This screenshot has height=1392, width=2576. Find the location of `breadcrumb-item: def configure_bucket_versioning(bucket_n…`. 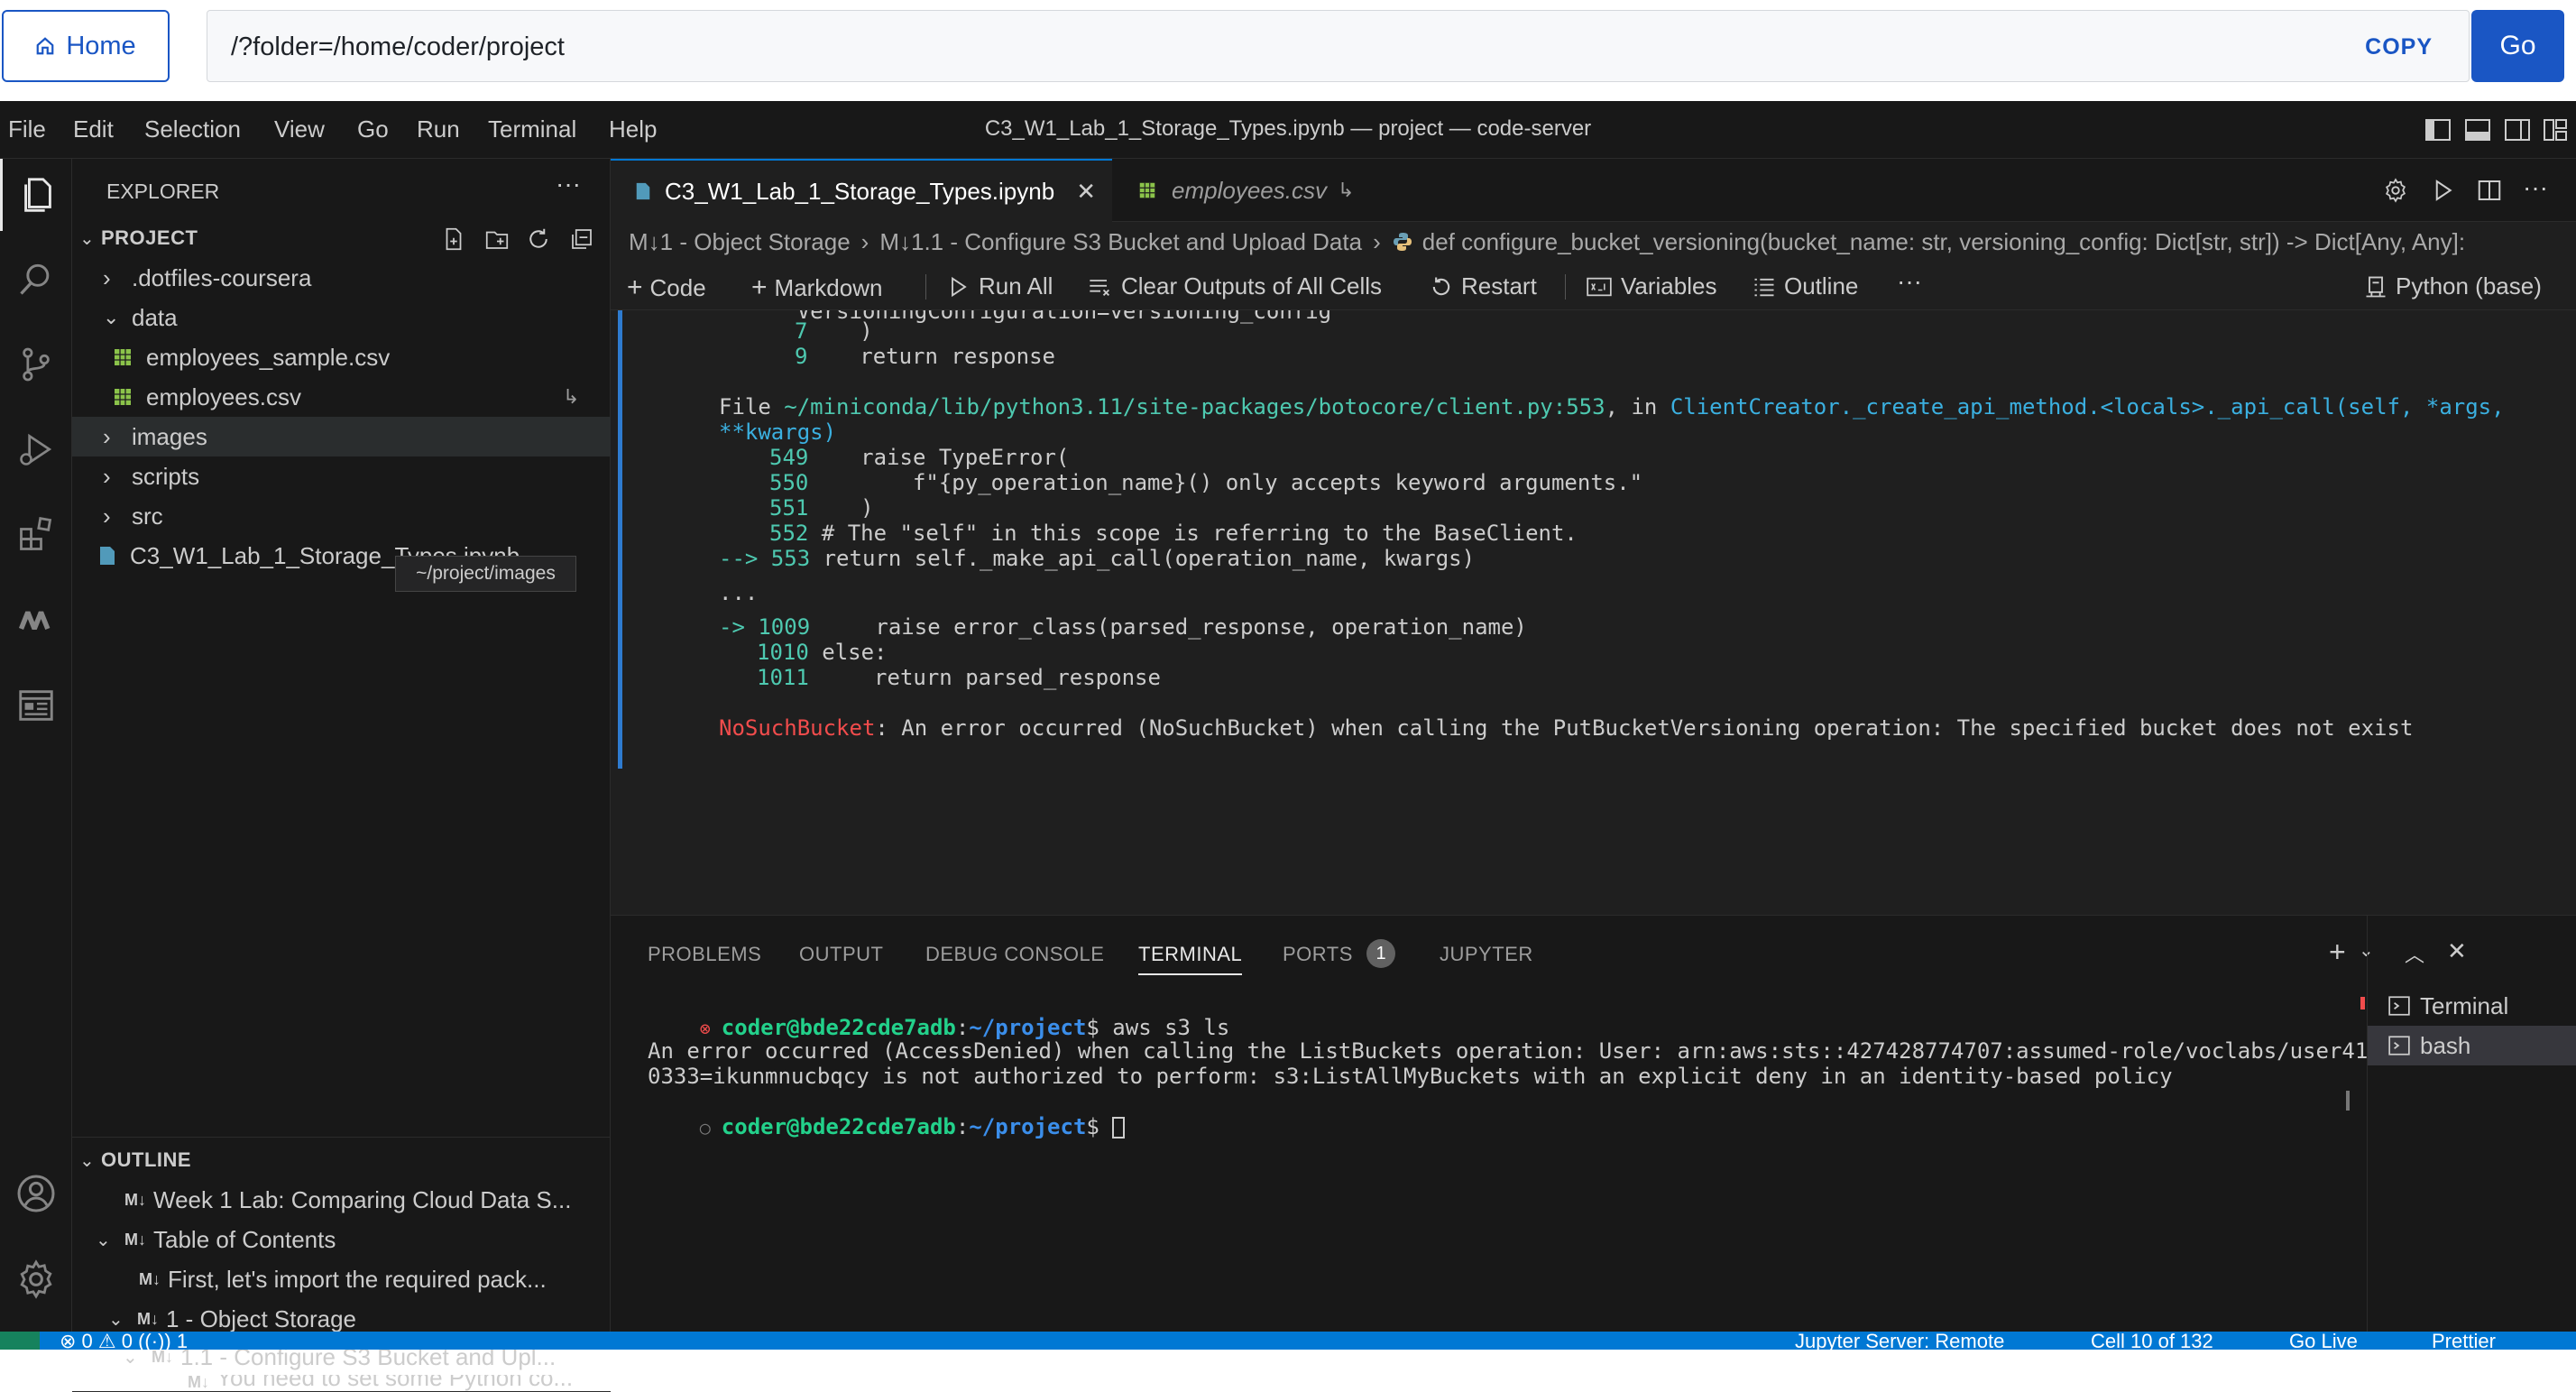

breadcrumb-item: def configure_bucket_versioning(bucket_n… is located at coordinates (1943, 242).